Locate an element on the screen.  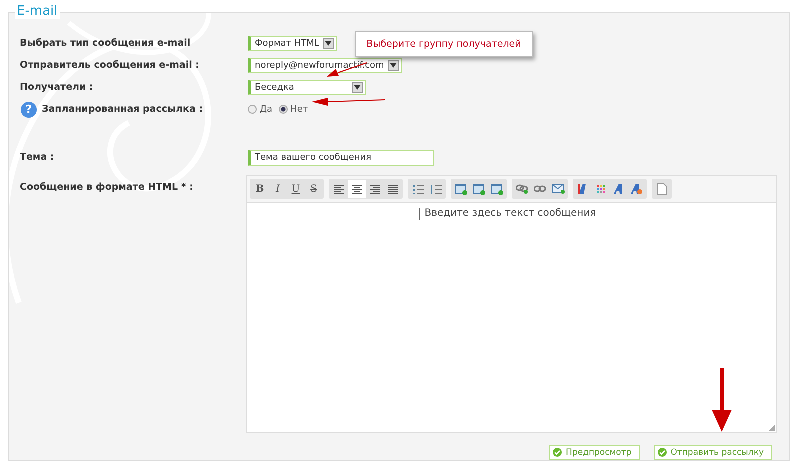
arrow is located at coordinates (722, 400).